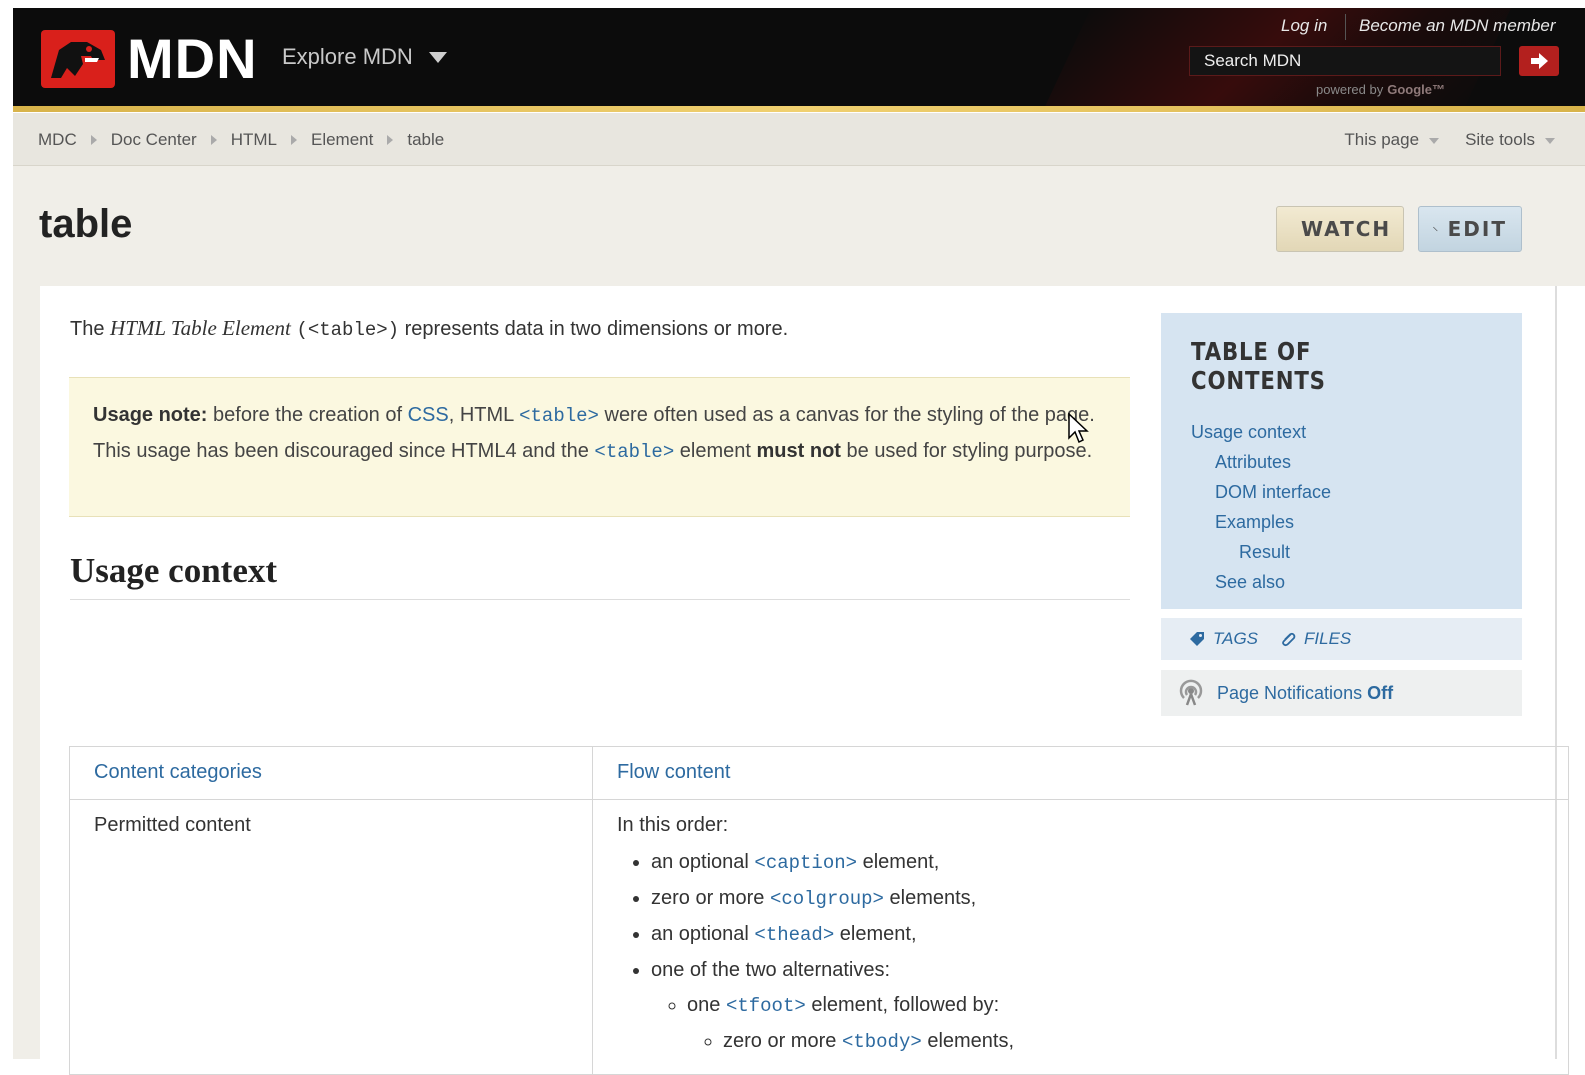  Describe the element at coordinates (342, 140) in the screenshot. I see `breadcrumb-item-element: Element` at that location.